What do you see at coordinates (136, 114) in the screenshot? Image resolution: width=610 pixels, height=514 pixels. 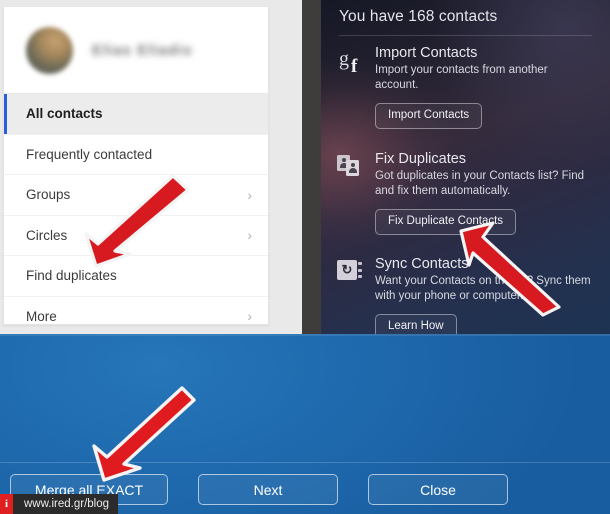 I see `sidebar-item-all-contacts: All contacts` at bounding box center [136, 114].